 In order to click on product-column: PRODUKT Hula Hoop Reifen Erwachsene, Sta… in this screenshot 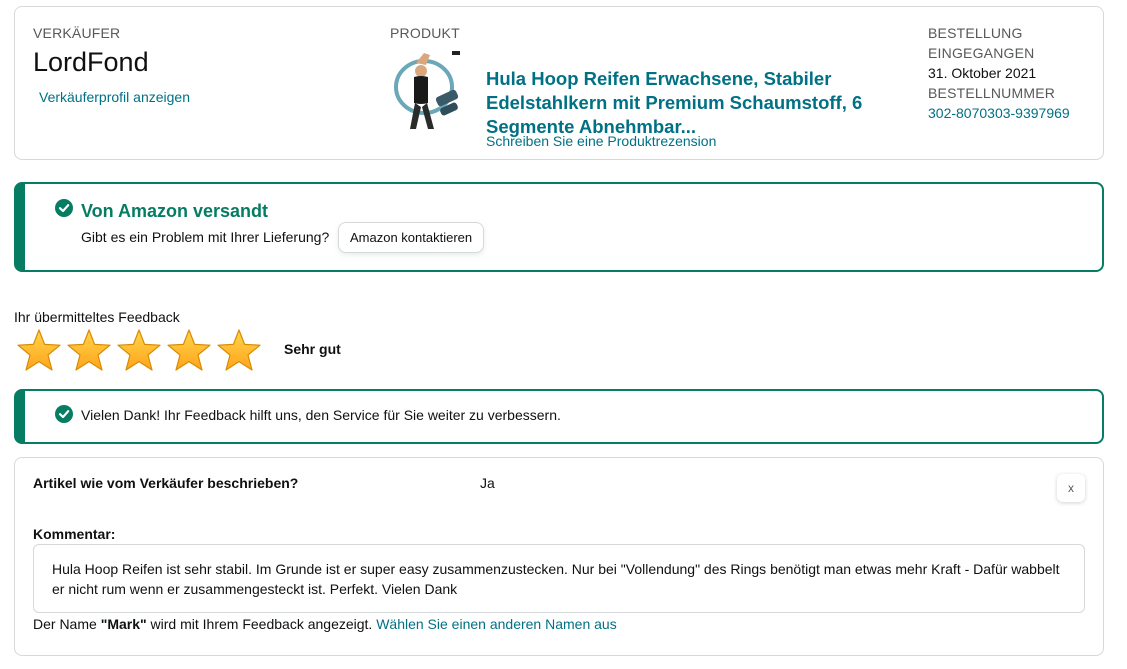, I will do `click(650, 86)`.